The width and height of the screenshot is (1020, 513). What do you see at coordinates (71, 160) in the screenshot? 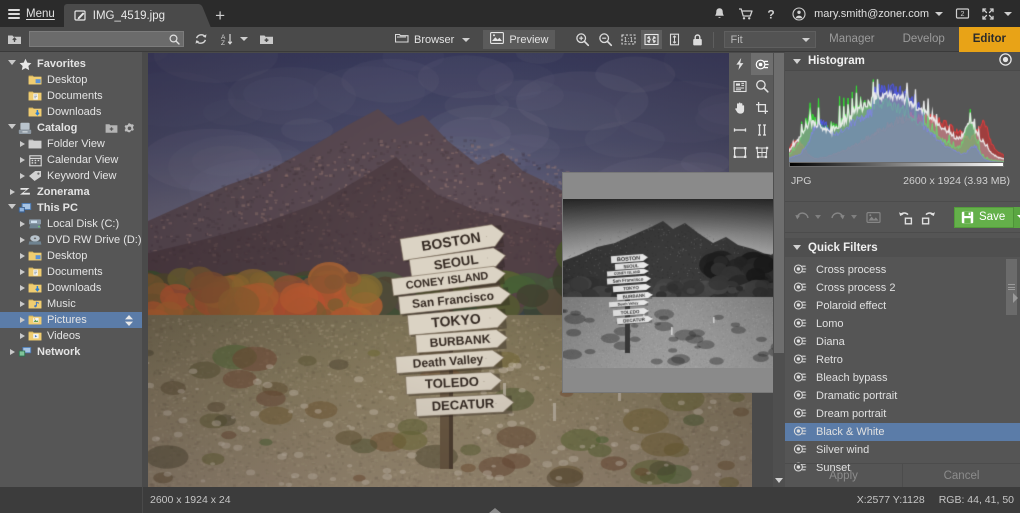
I see `sidebar-item-calendar-view: Calendar View` at bounding box center [71, 160].